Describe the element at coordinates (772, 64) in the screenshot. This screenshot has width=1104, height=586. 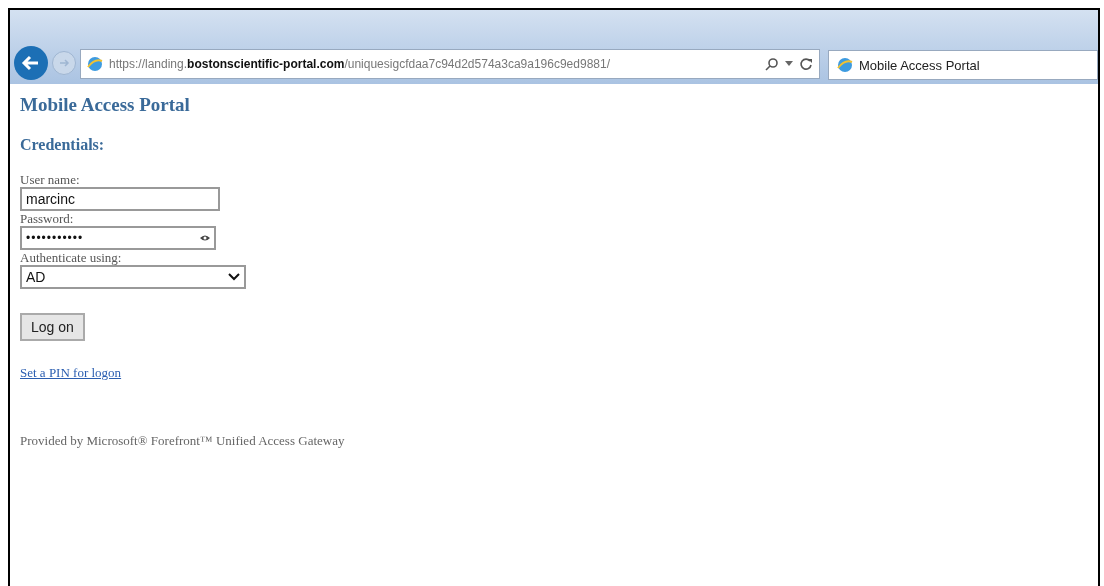
I see `search-icon` at that location.